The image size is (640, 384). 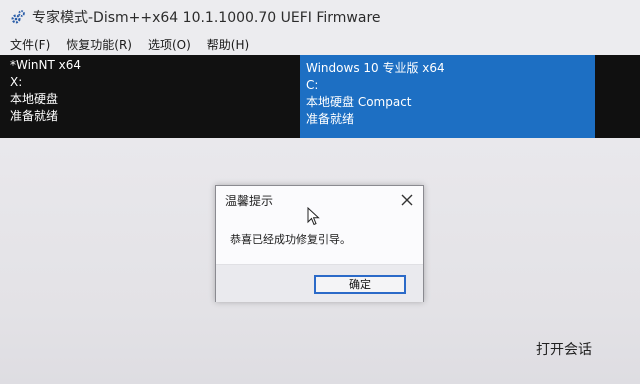 I want to click on mouse-pointer-icon, so click(x=314, y=216).